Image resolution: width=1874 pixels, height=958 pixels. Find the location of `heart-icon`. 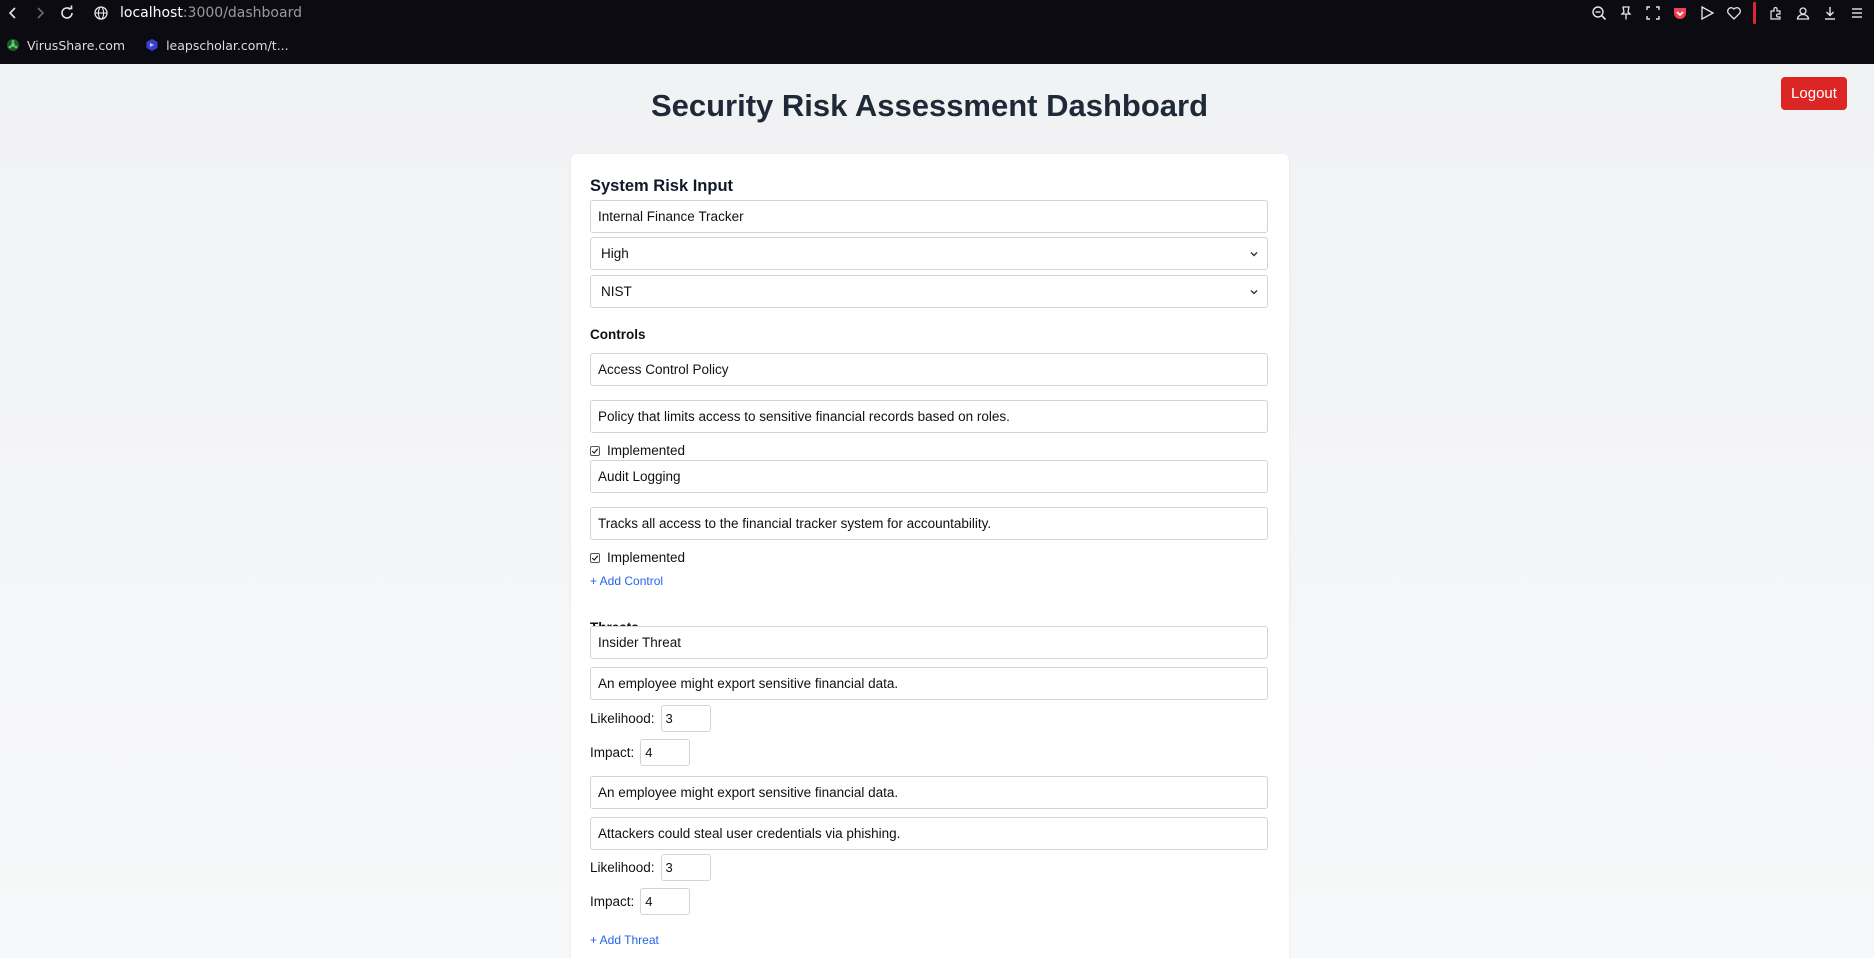

heart-icon is located at coordinates (1733, 13).